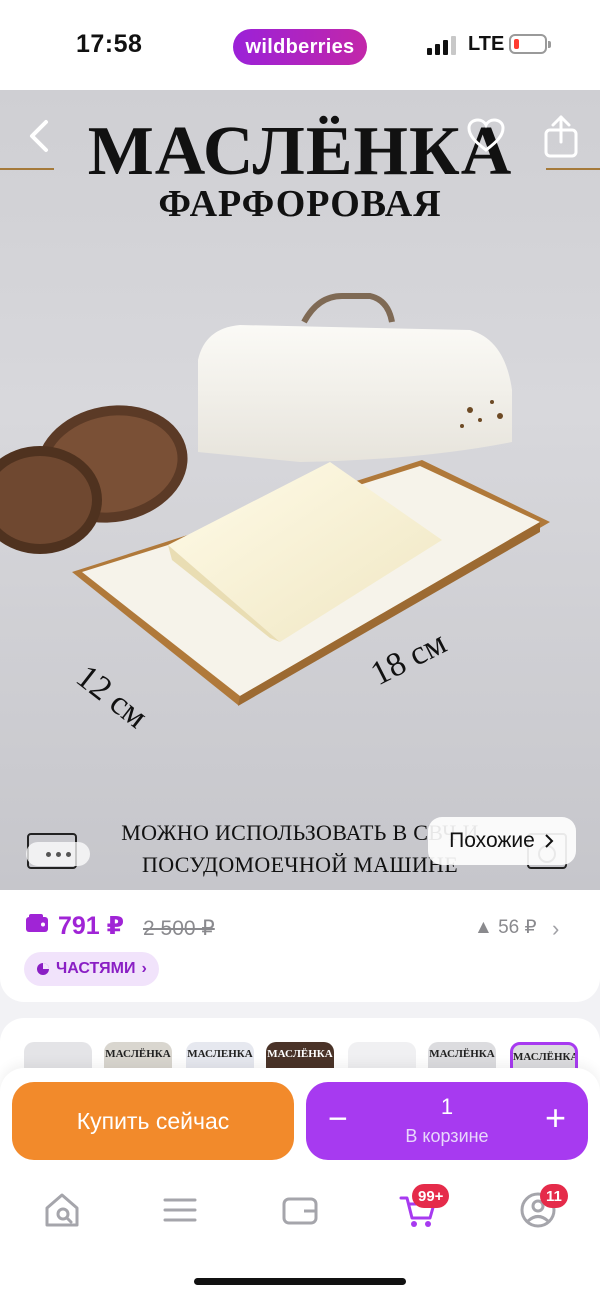 This screenshot has width=600, height=1300. Describe the element at coordinates (300, 1281) in the screenshot. I see `home-indicator` at that location.